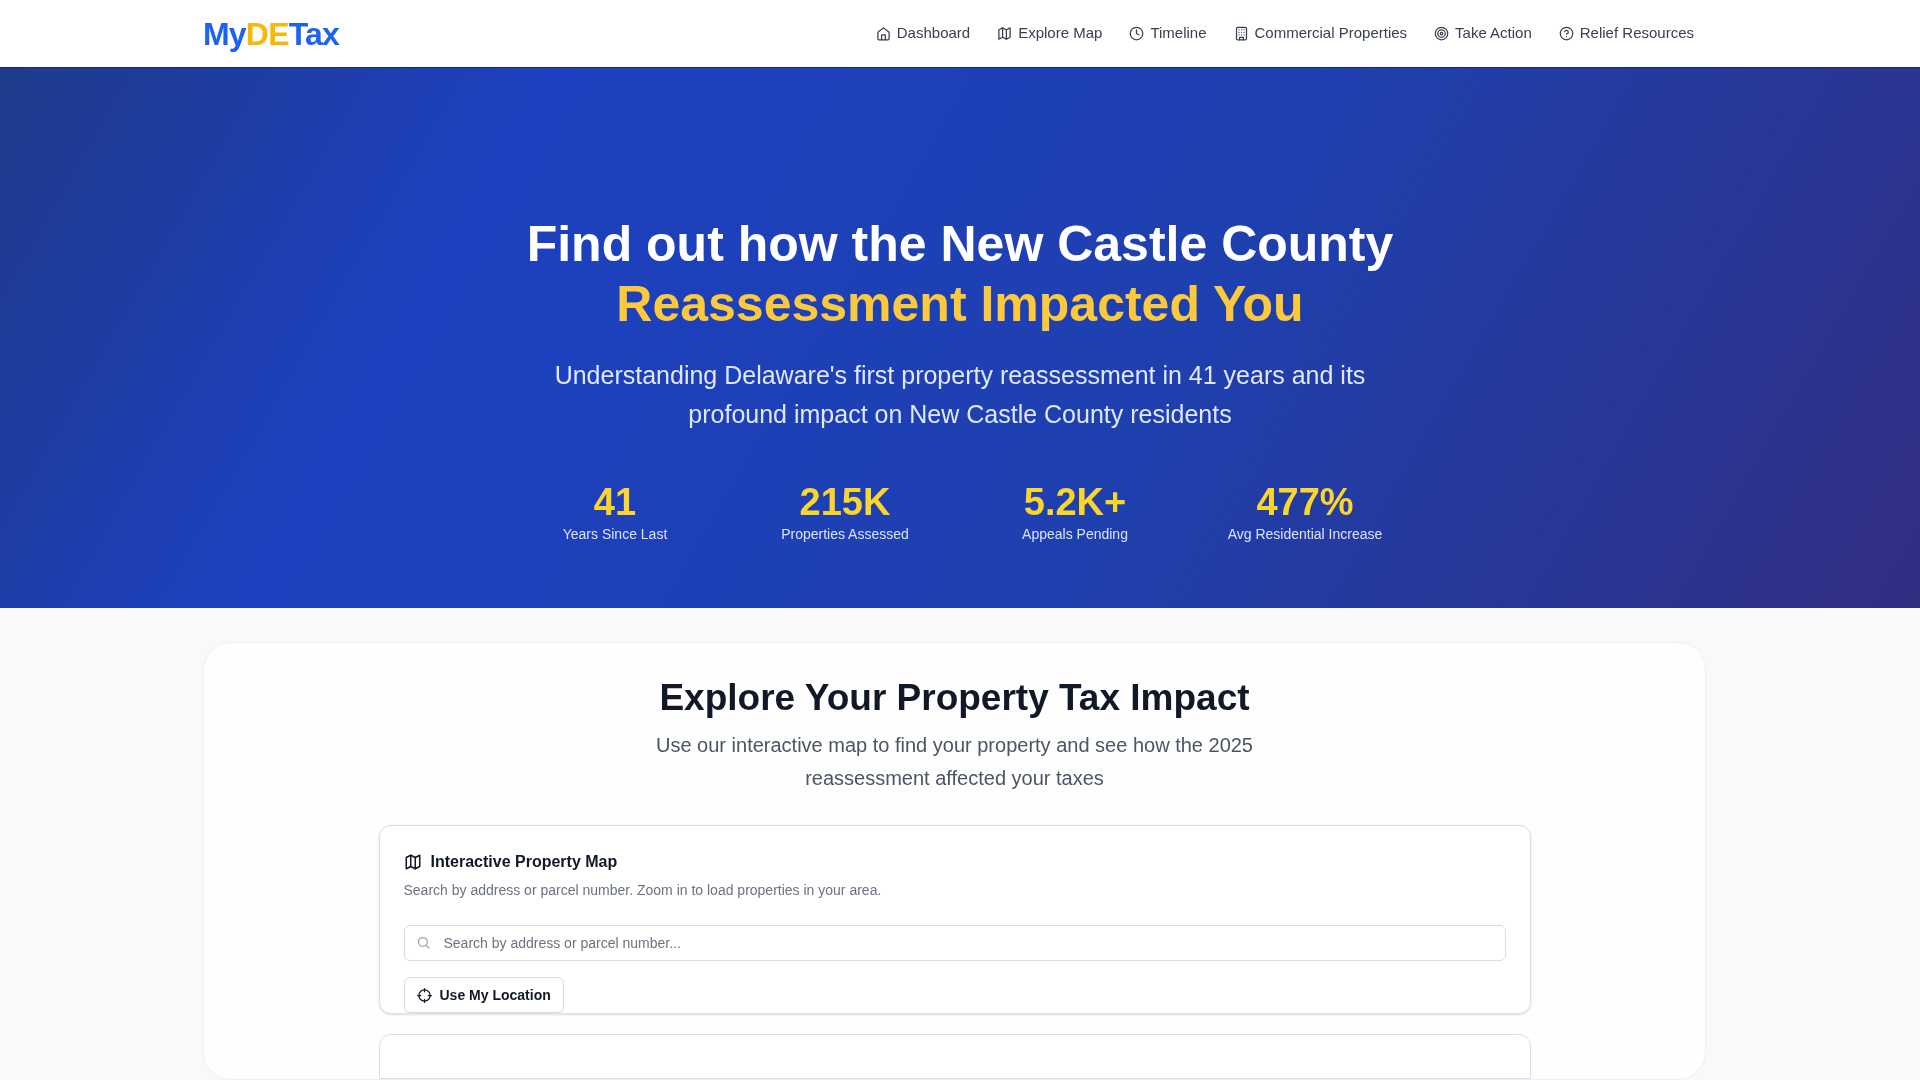  I want to click on hero-title-highlight: Reassessment Impacted You, so click(960, 304).